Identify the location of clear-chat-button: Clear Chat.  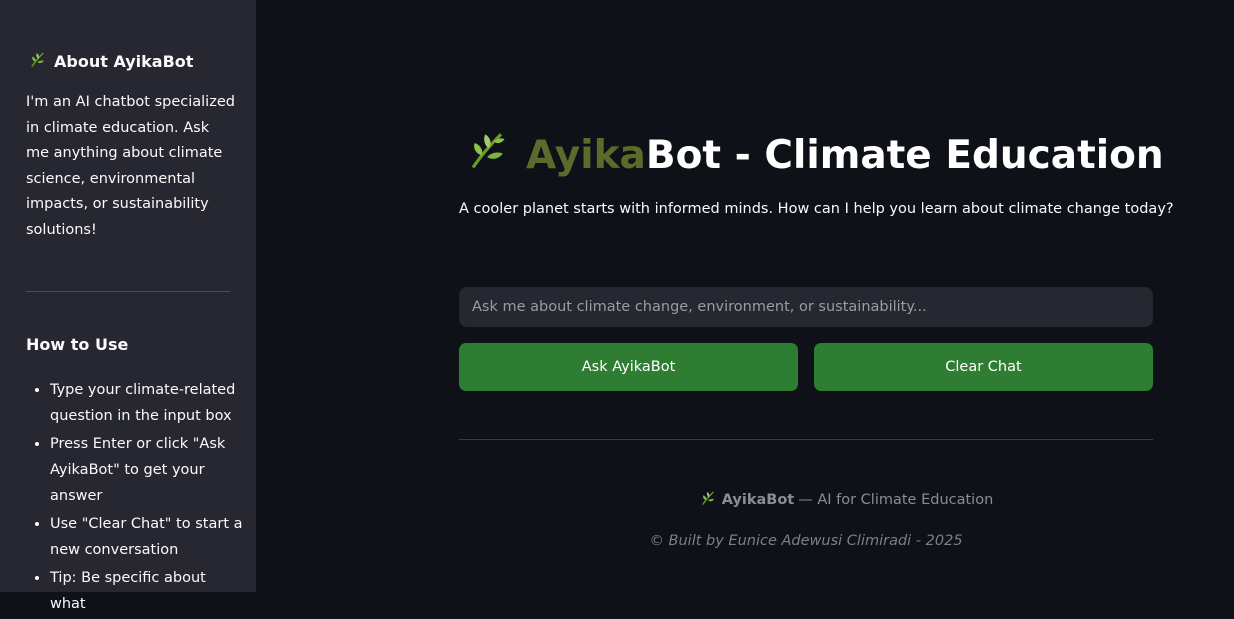
(983, 367).